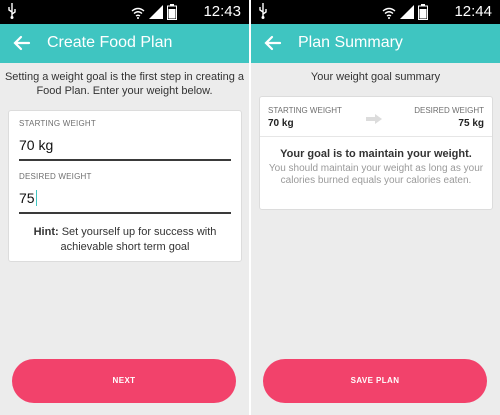 The width and height of the screenshot is (500, 415). What do you see at coordinates (124, 381) in the screenshot?
I see `next-button: NEXT` at bounding box center [124, 381].